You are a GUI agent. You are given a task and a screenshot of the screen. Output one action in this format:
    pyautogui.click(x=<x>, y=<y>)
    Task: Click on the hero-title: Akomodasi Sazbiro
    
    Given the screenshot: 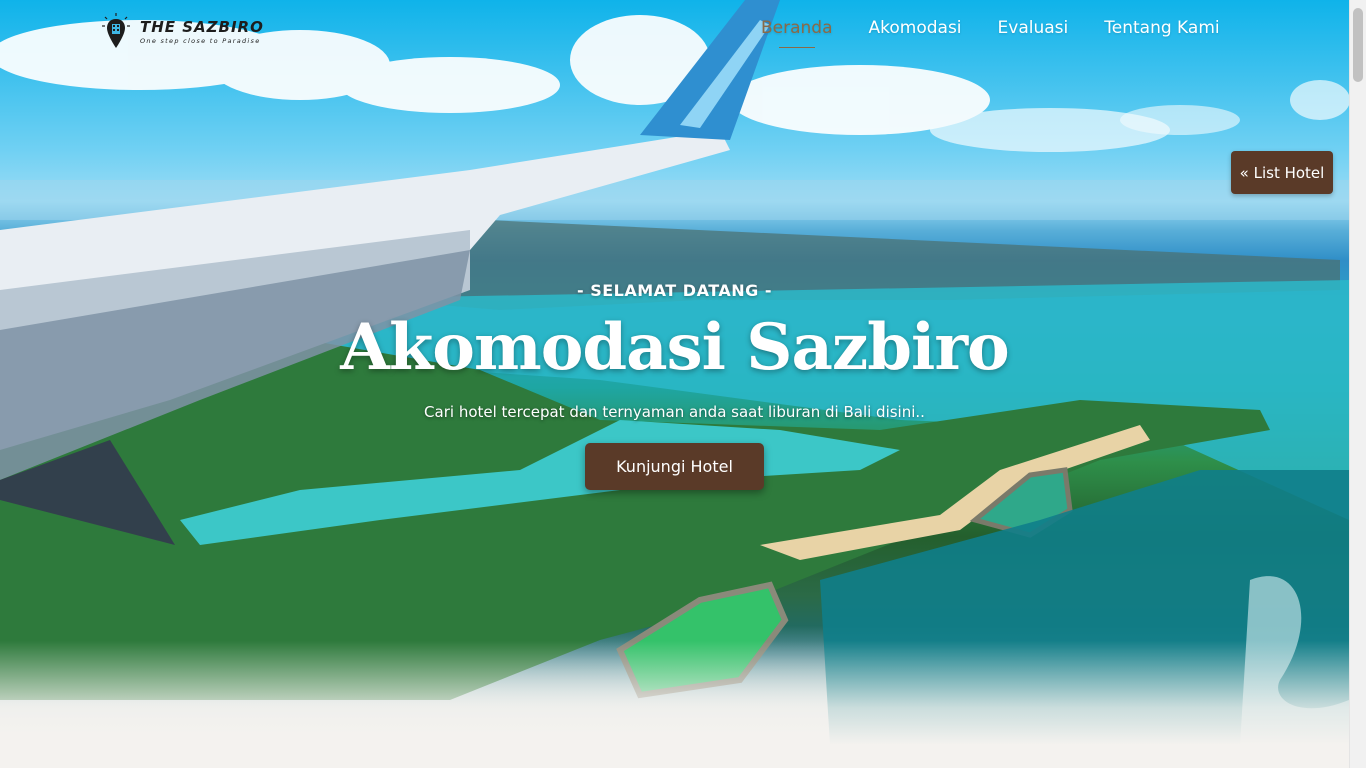 What is the action you would take?
    pyautogui.click(x=674, y=347)
    